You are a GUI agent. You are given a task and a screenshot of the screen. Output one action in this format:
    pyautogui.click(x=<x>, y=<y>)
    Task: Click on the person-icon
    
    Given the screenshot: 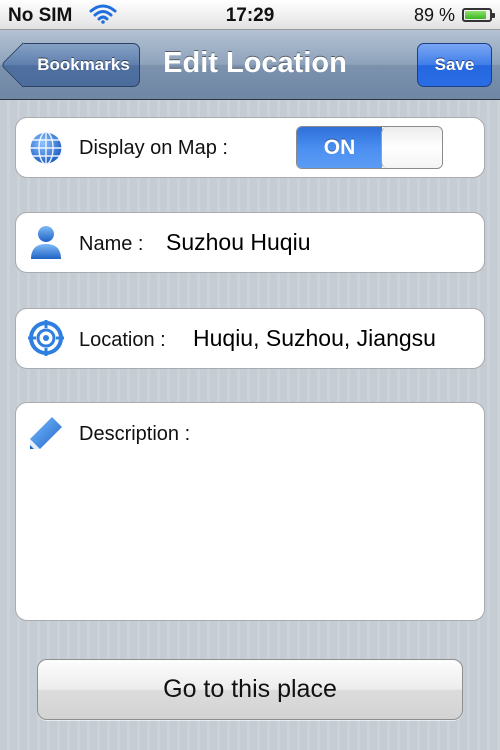 What is the action you would take?
    pyautogui.click(x=46, y=242)
    